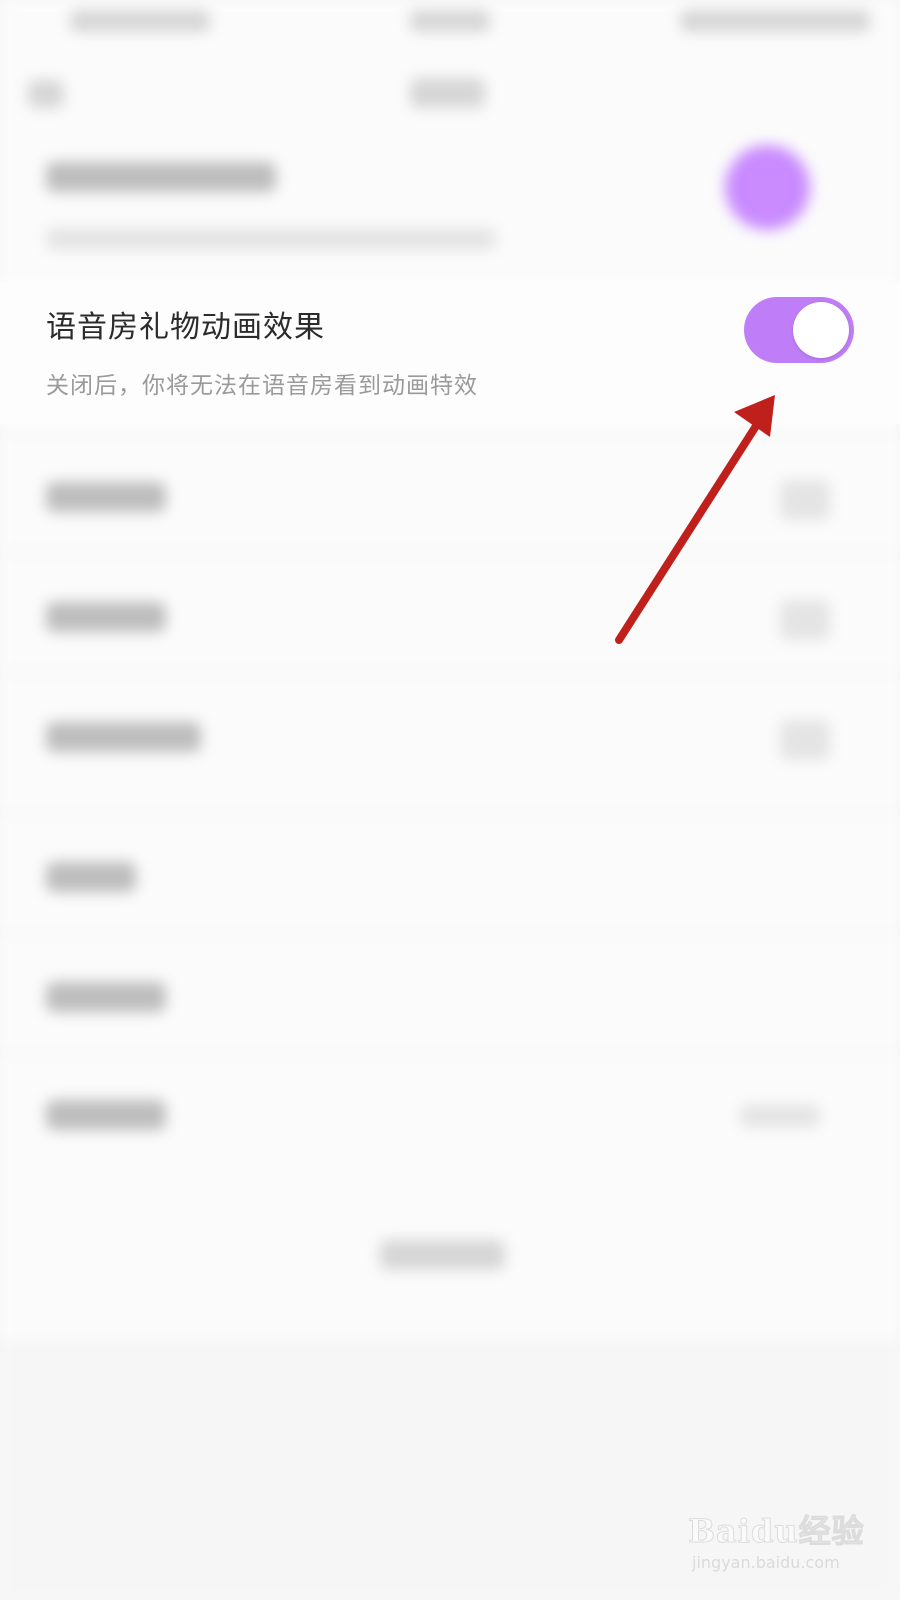 The height and width of the screenshot is (1600, 900). Describe the element at coordinates (447, 93) in the screenshot. I see `page-title` at that location.